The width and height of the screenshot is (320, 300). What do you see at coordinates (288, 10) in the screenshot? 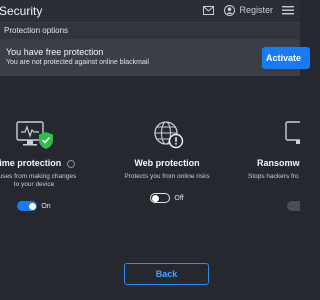
I see `hamburger-menu-icon` at bounding box center [288, 10].